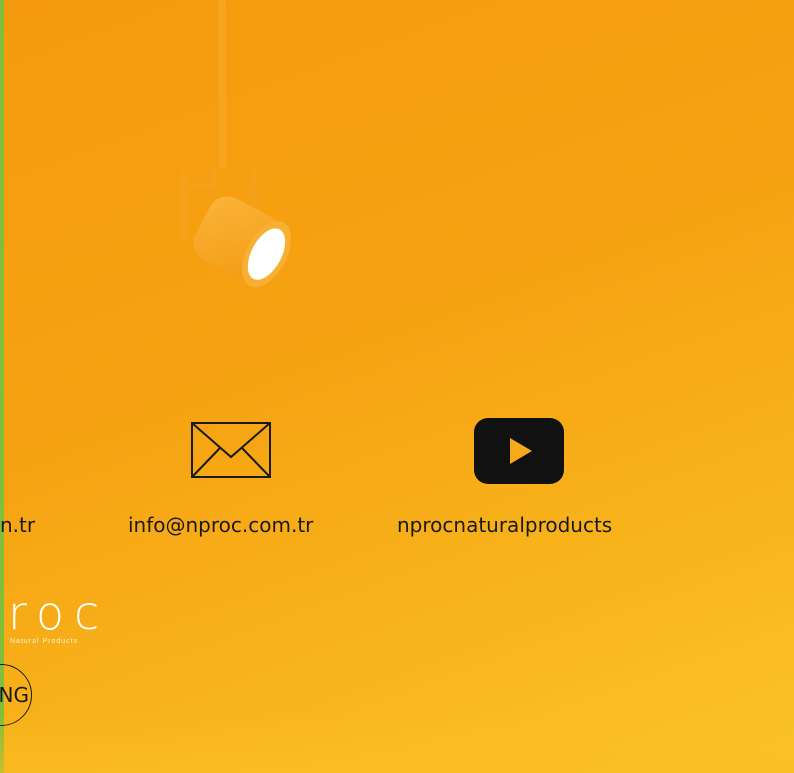  What do you see at coordinates (236, 144) in the screenshot?
I see `spotlight-lamp-image` at bounding box center [236, 144].